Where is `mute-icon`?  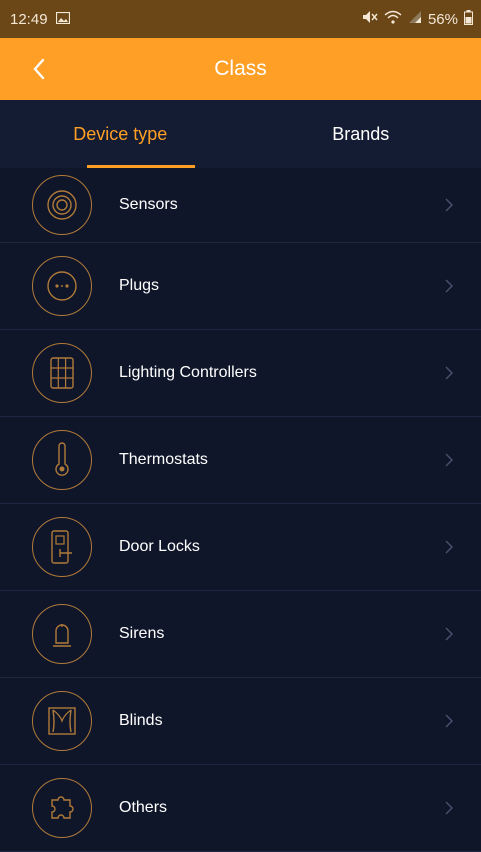 mute-icon is located at coordinates (370, 19).